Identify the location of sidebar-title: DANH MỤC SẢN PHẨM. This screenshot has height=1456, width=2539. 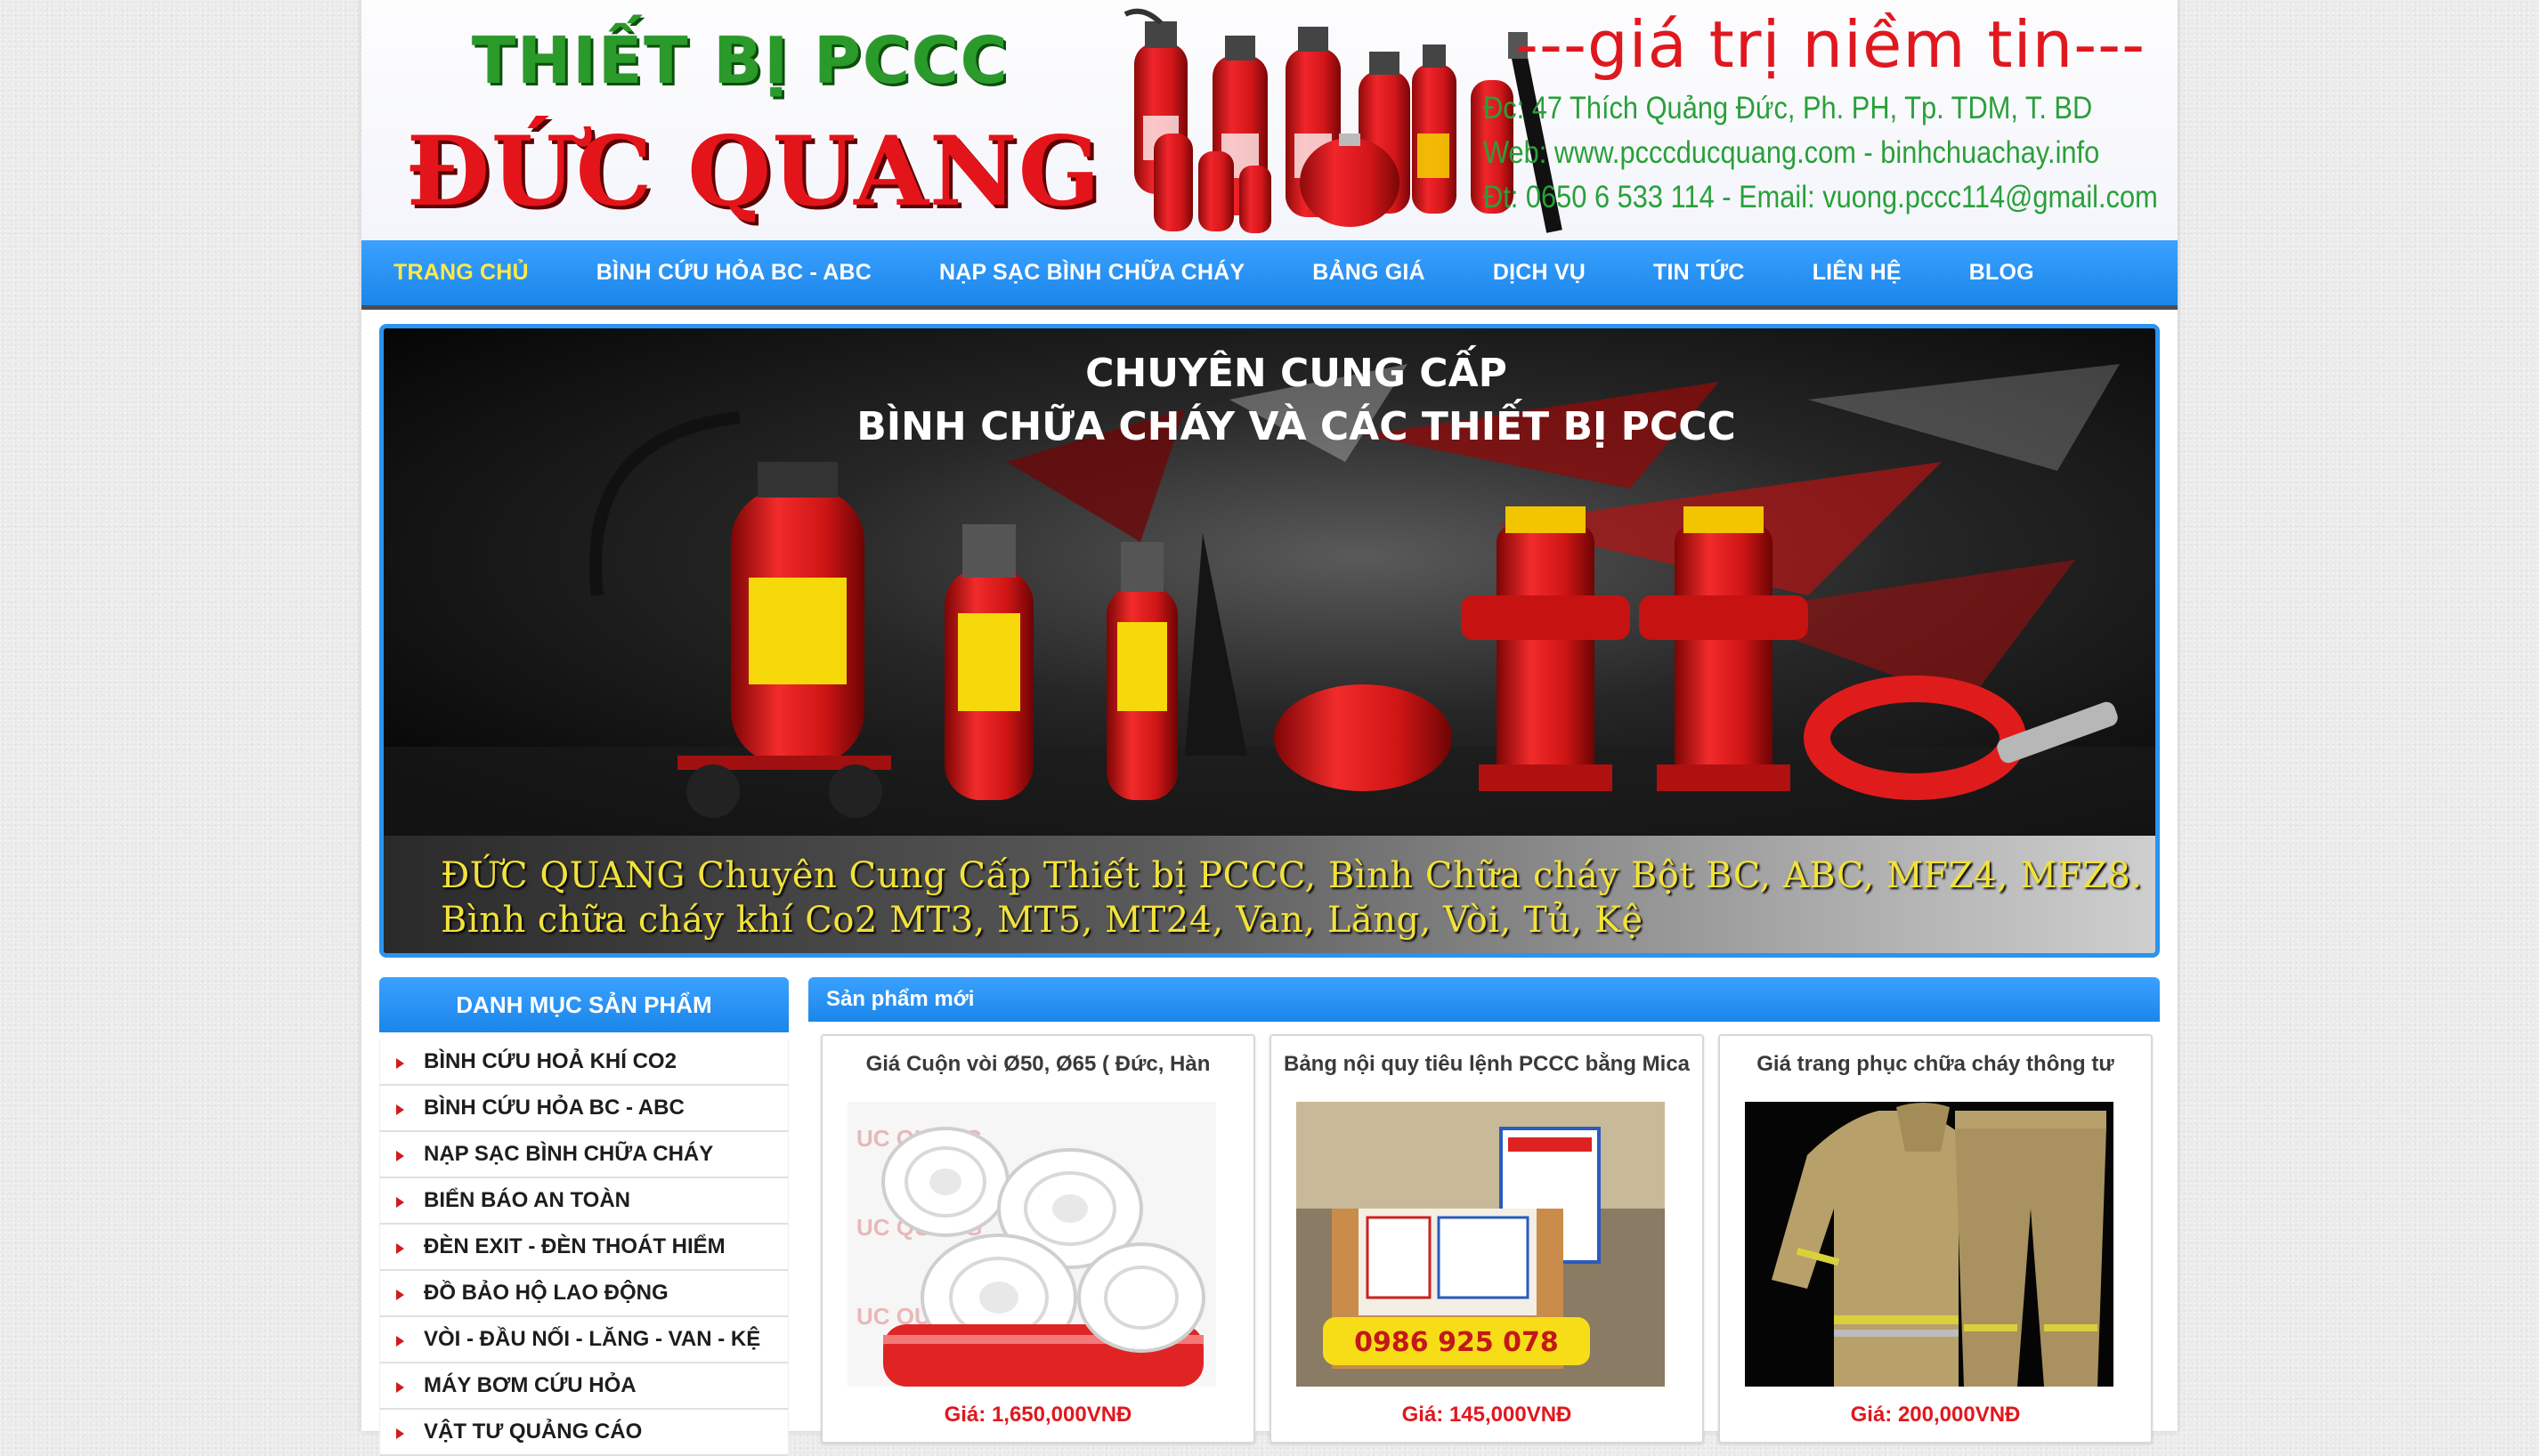
(584, 1004).